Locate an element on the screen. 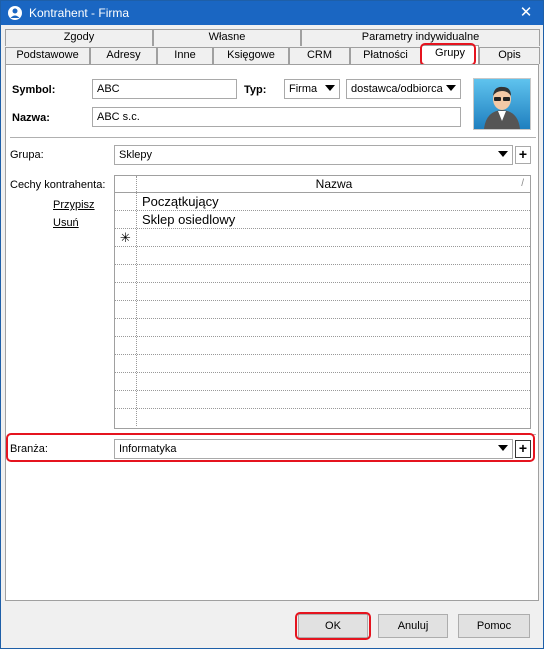 The image size is (544, 649). contractor-avatar is located at coordinates (502, 104).